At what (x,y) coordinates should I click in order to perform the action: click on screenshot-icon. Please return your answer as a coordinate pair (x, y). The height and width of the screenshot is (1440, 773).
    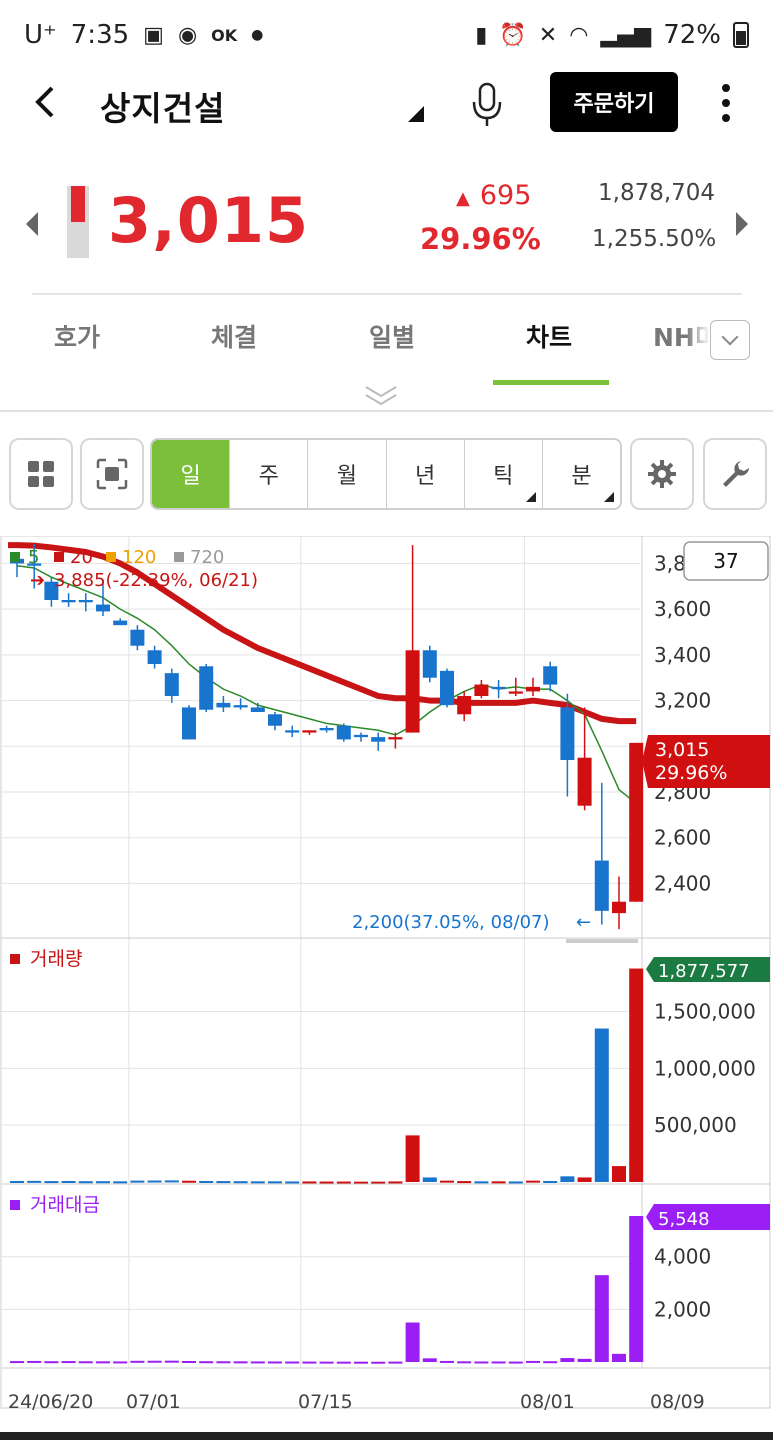
    Looking at the image, I should click on (112, 474).